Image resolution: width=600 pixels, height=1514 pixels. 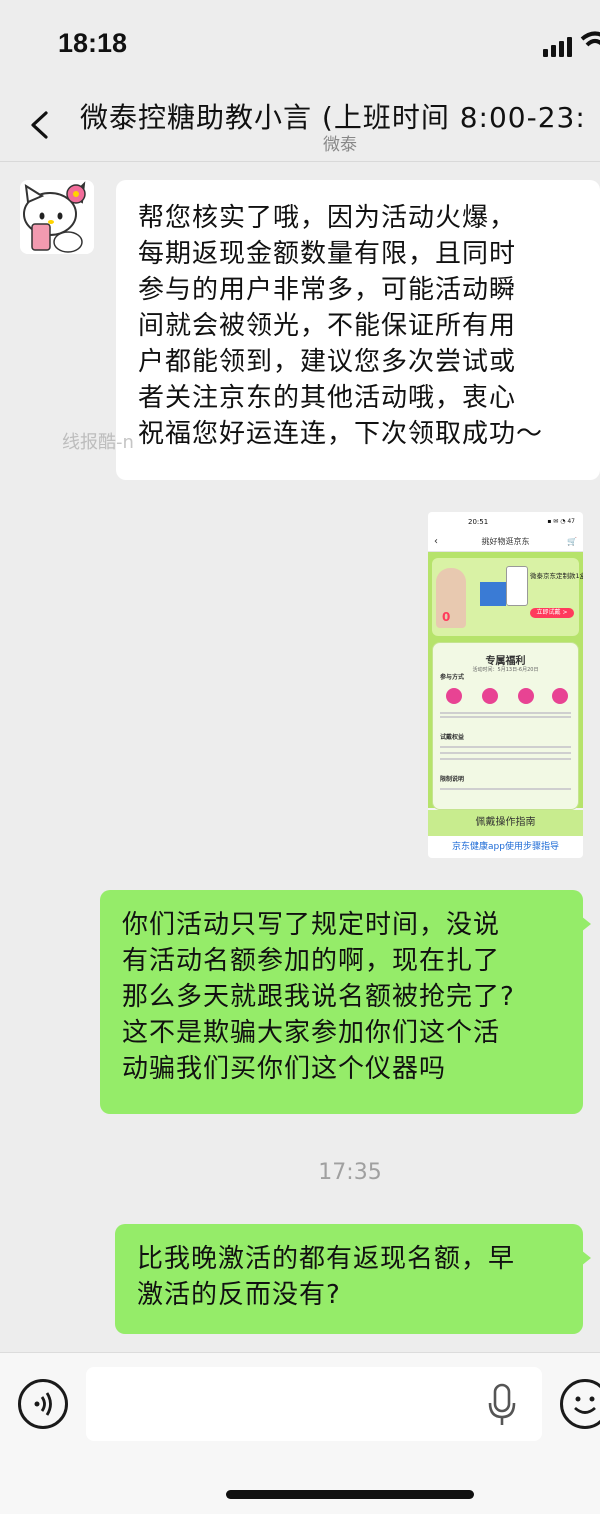 I want to click on smile-face-icon, so click(x=585, y=1405).